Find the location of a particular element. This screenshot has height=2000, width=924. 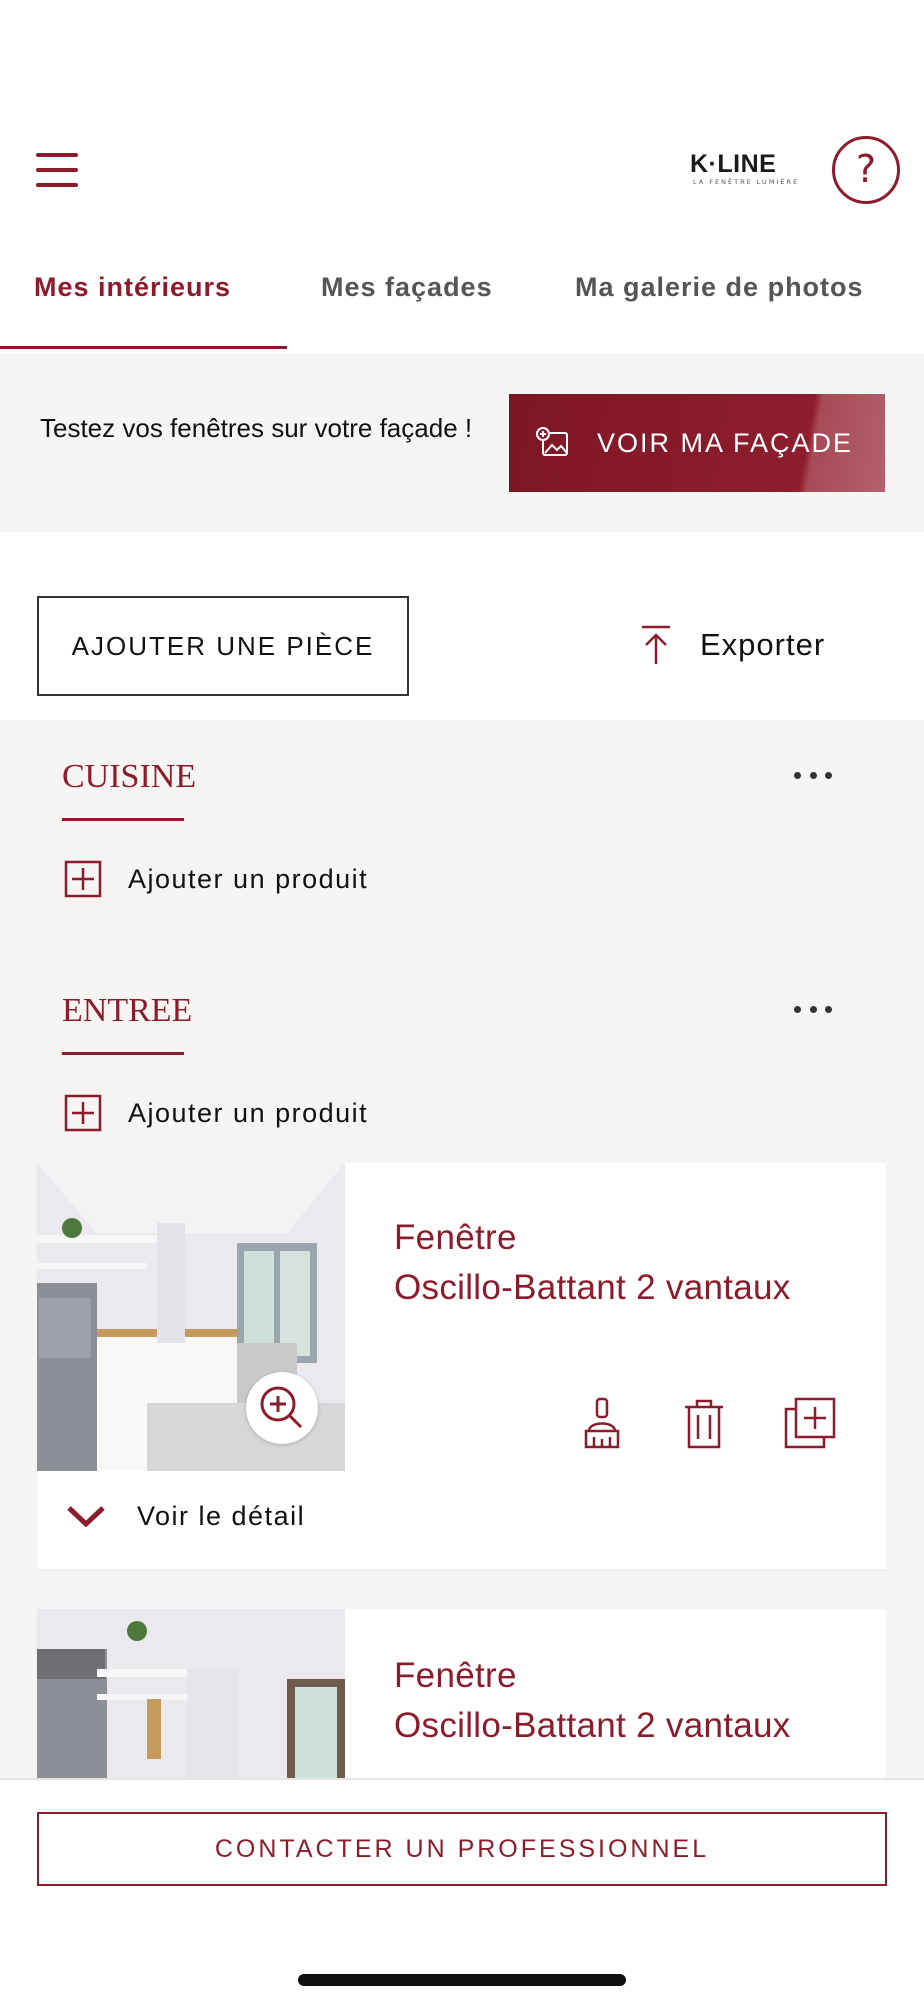

tab-mes-facades: Mes façades is located at coordinates (407, 287).